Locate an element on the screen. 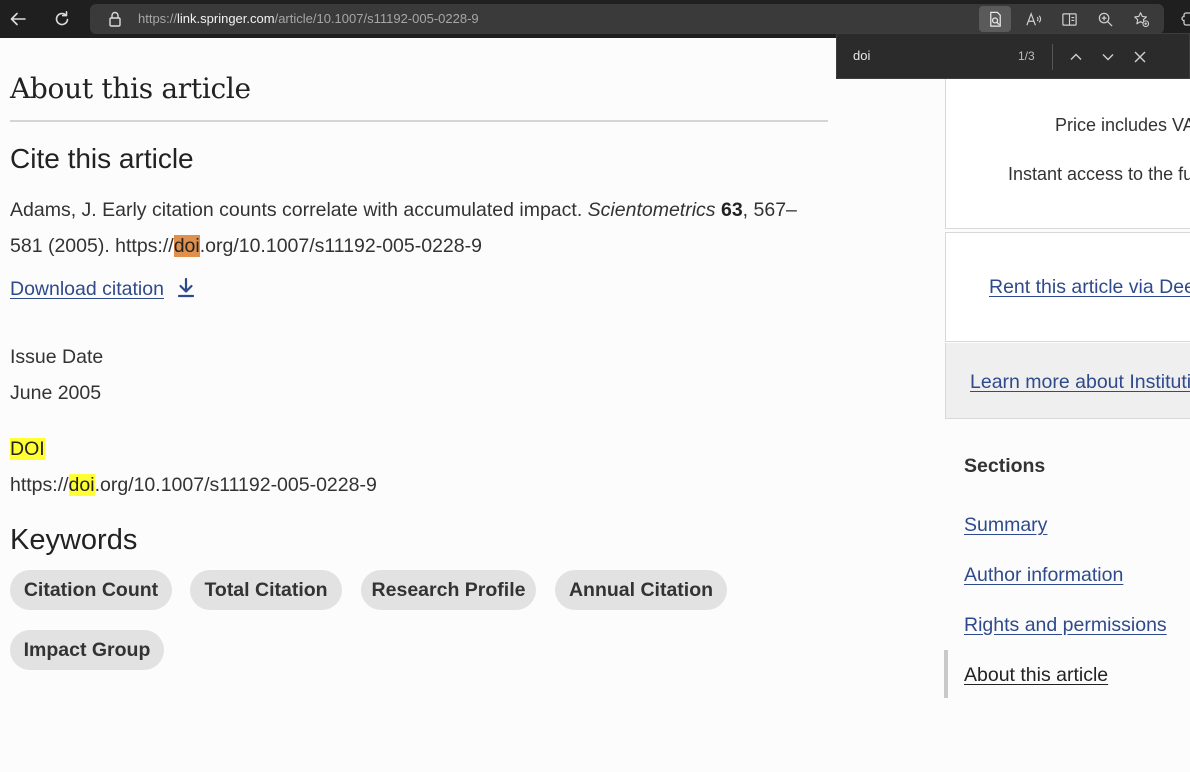  sections-title: Sections is located at coordinates (1005, 466).